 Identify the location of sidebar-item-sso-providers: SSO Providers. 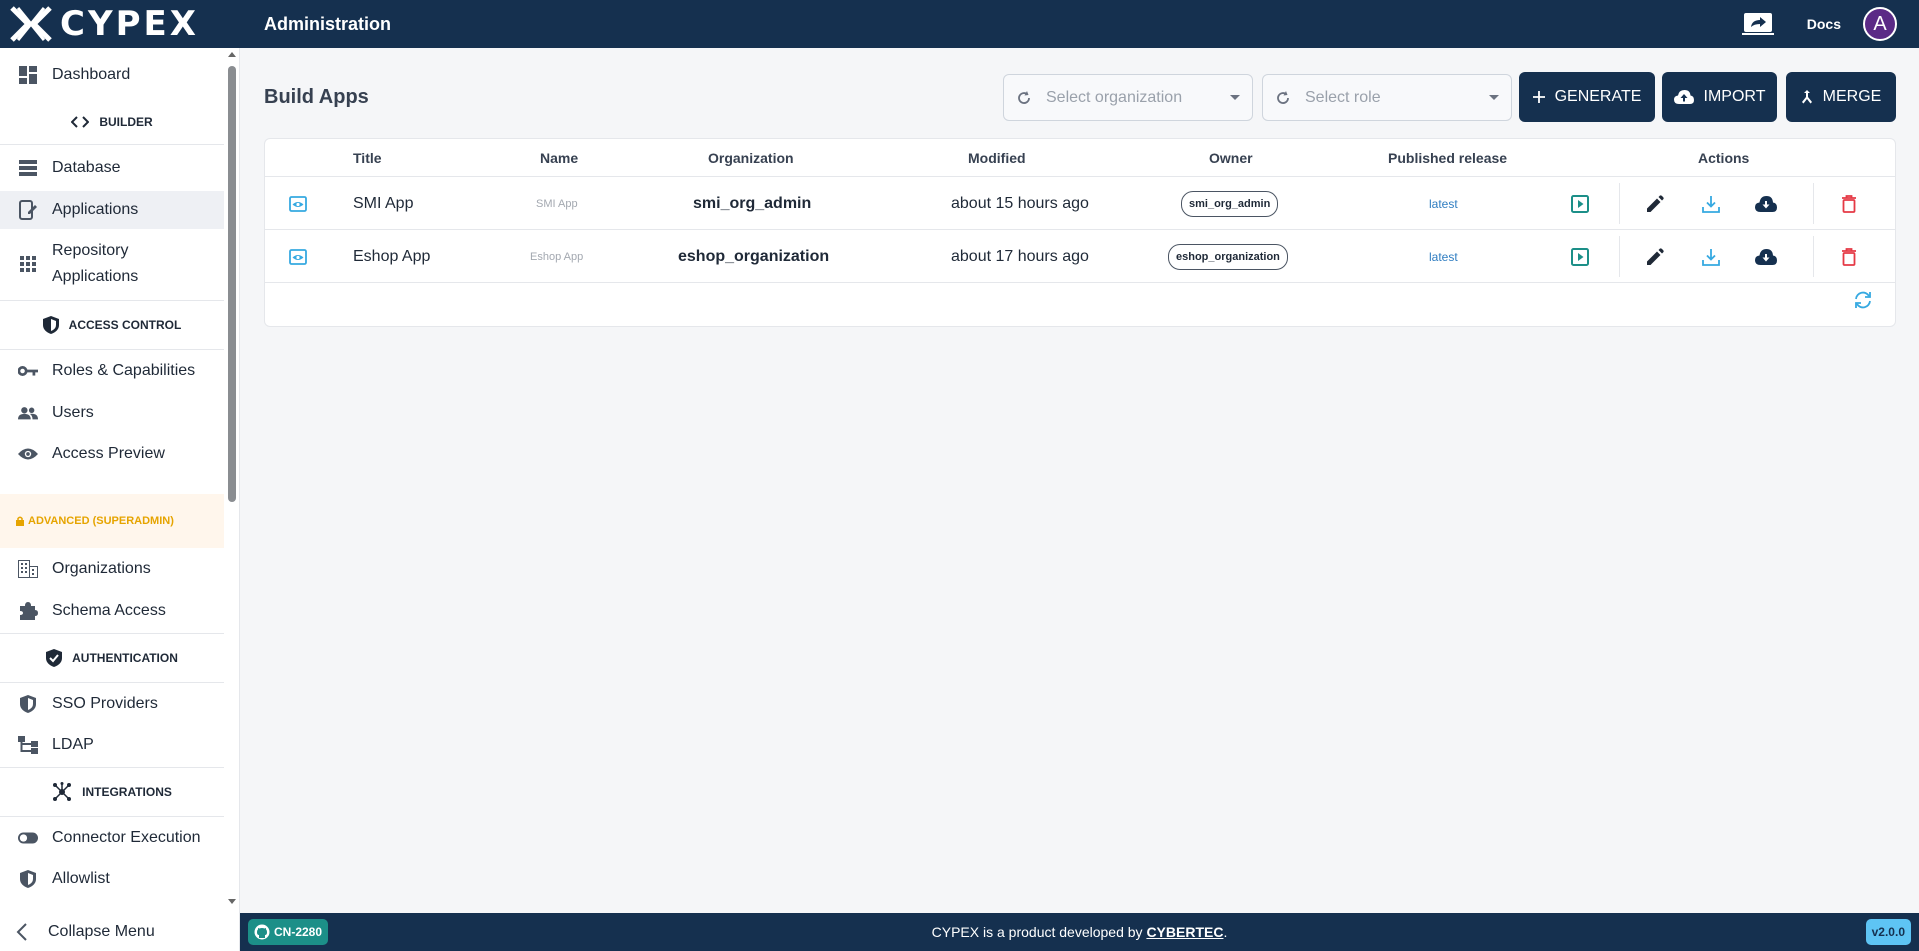
(112, 704).